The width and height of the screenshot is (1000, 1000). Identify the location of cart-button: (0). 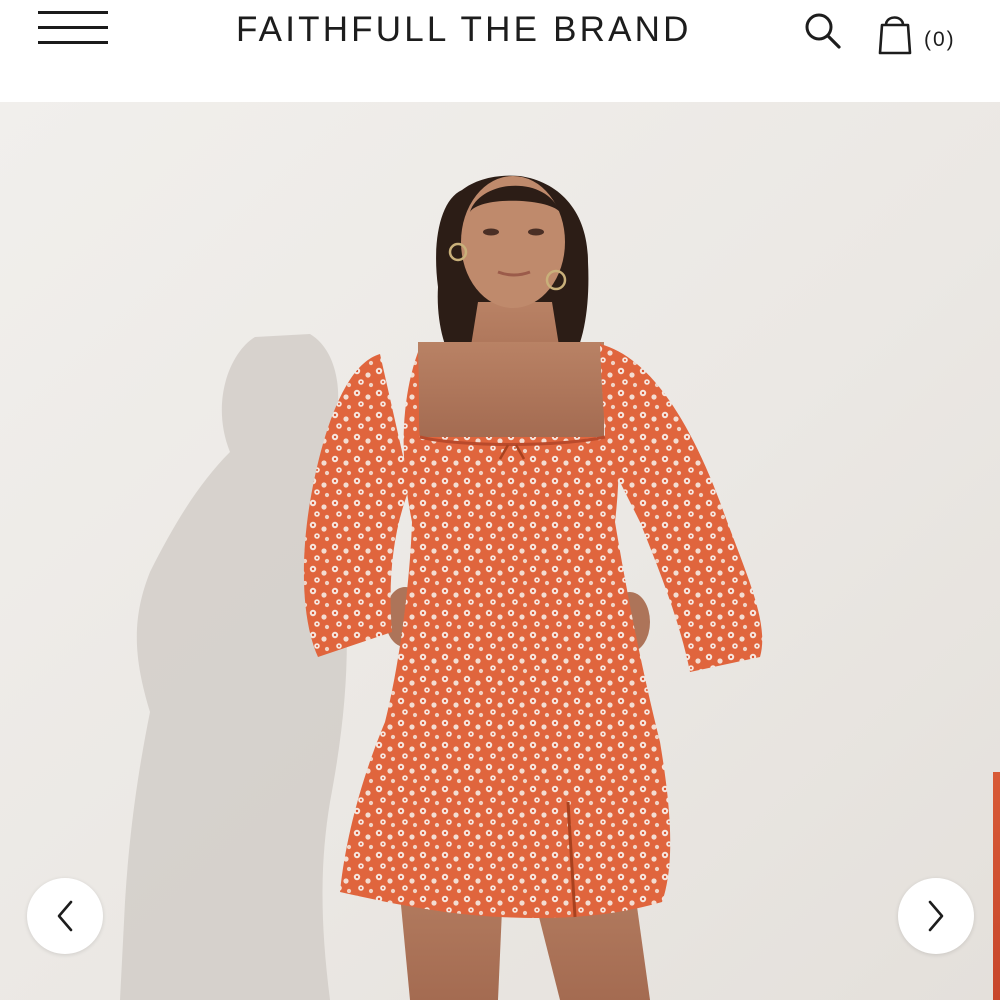
(921, 35).